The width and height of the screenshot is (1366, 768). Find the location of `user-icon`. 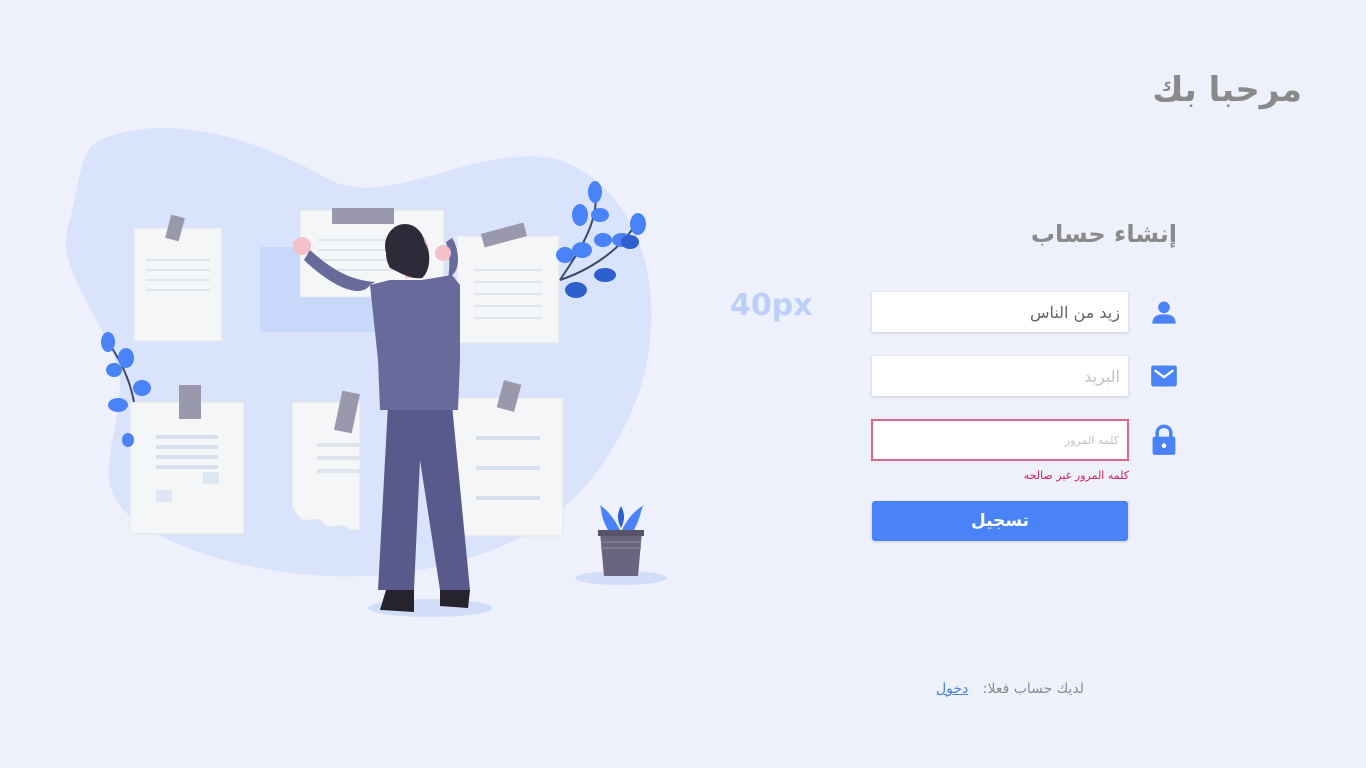

user-icon is located at coordinates (1164, 312).